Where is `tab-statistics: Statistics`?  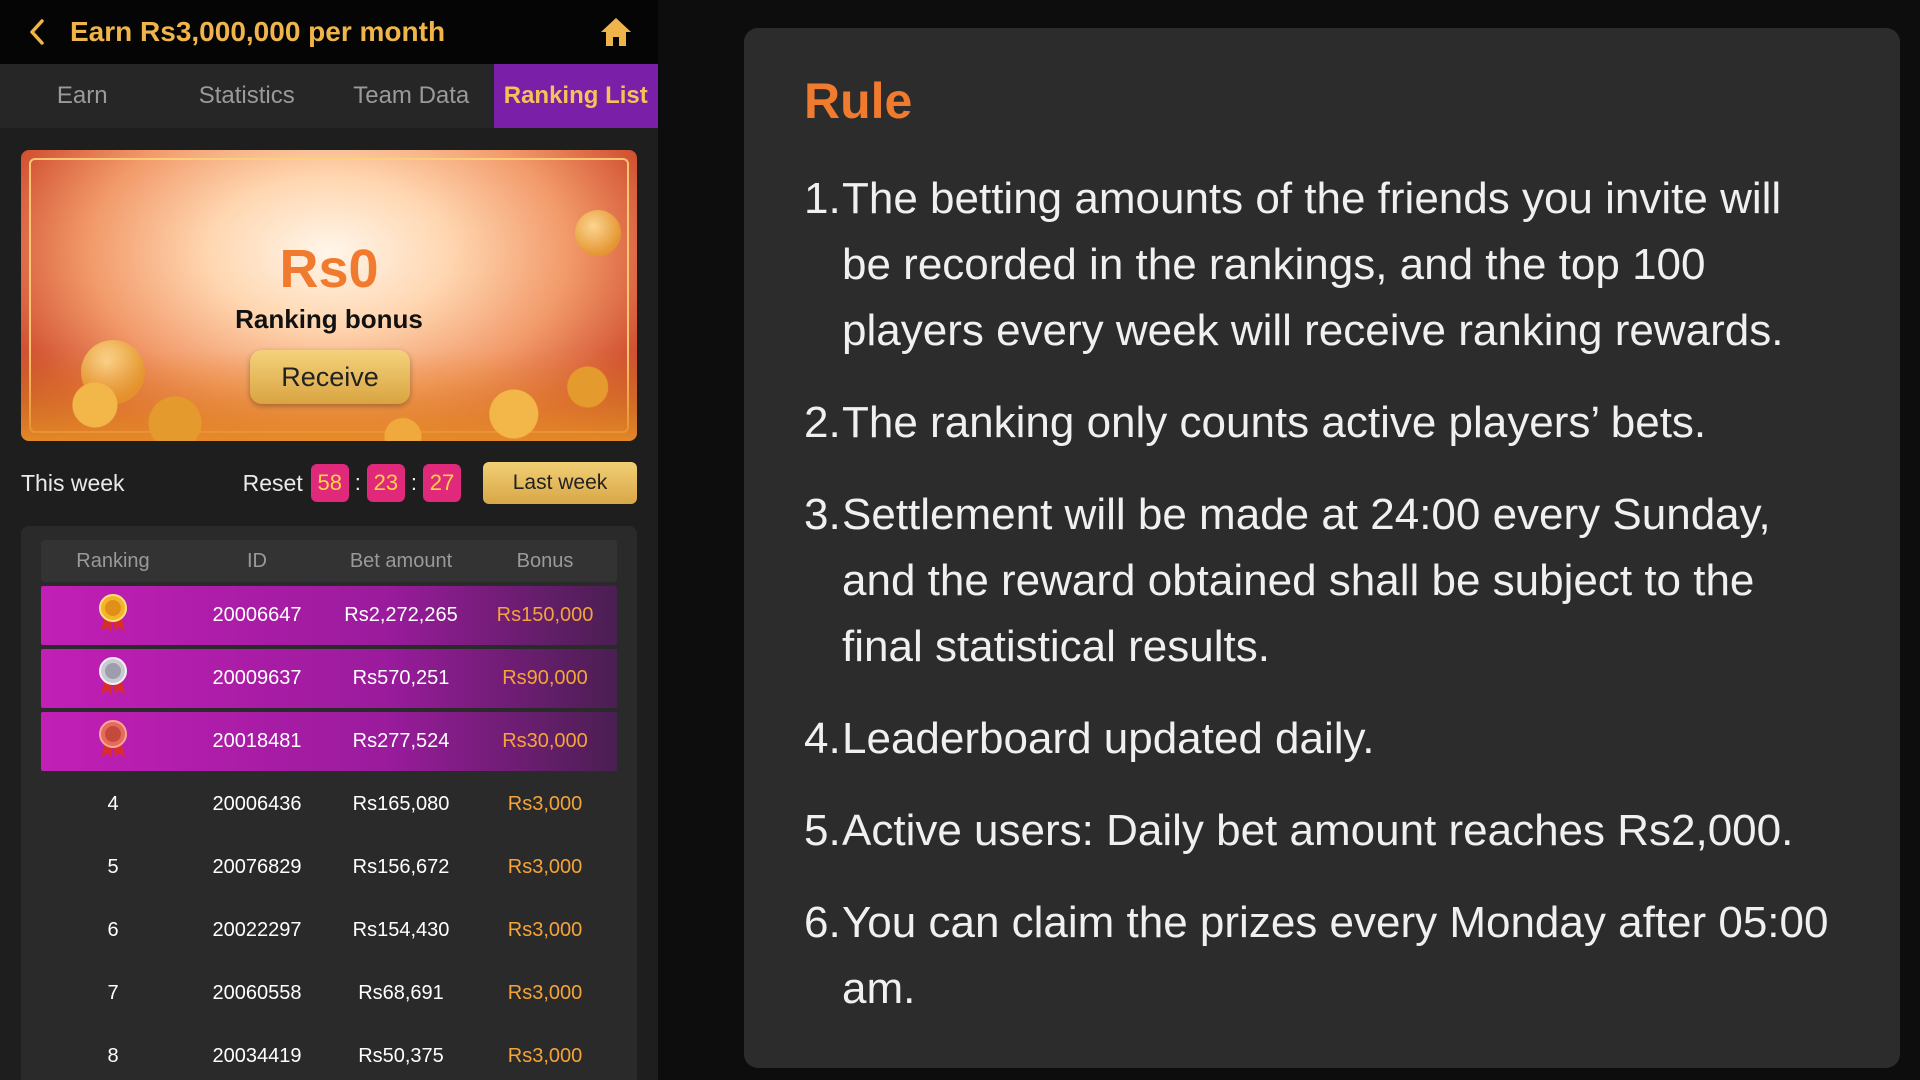 tab-statistics: Statistics is located at coordinates (247, 96).